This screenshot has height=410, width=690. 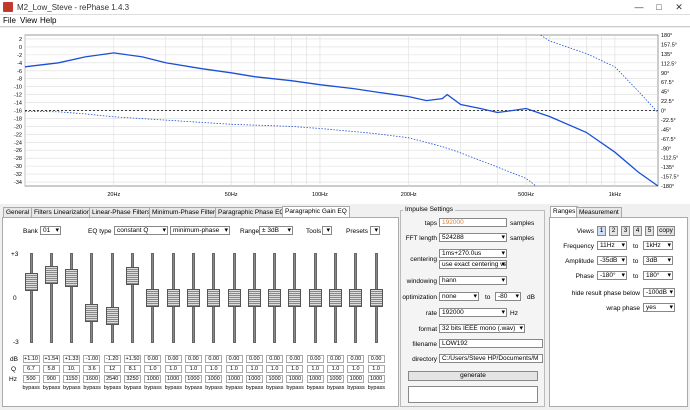 What do you see at coordinates (132, 379) in the screenshot?
I see `band-hz-field: 3250` at bounding box center [132, 379].